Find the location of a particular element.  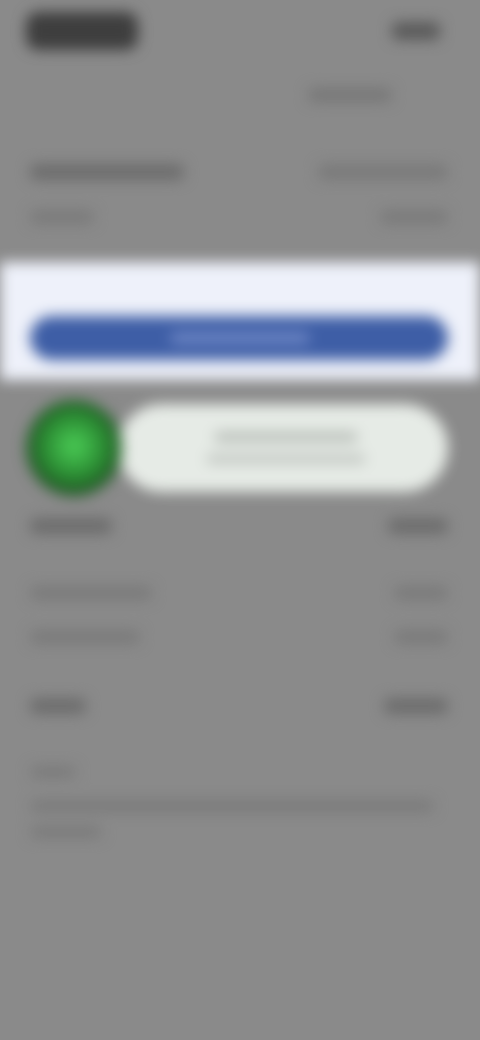

primary-action-label is located at coordinates (240, 338).